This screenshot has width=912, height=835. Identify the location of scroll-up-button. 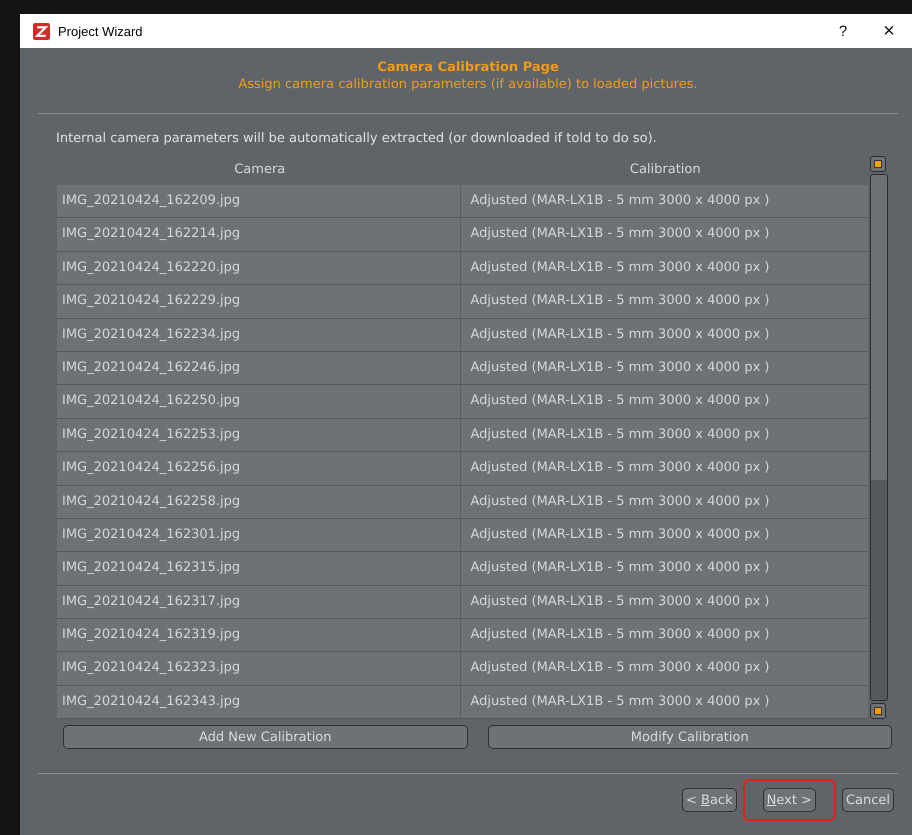
(878, 164).